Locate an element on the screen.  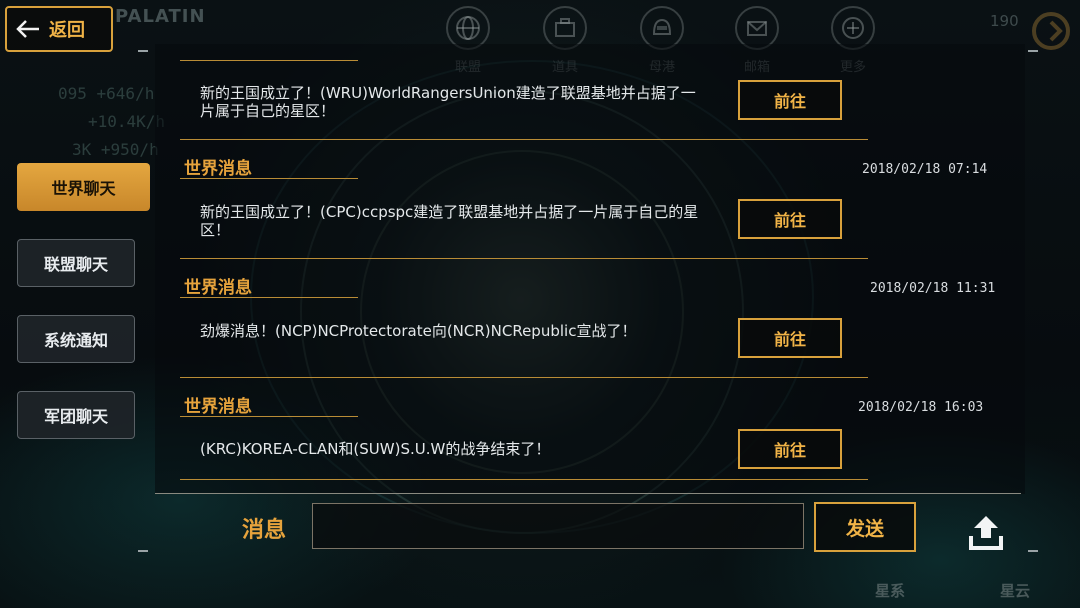
tab-legion-chat: 军团聊天 is located at coordinates (76, 415).